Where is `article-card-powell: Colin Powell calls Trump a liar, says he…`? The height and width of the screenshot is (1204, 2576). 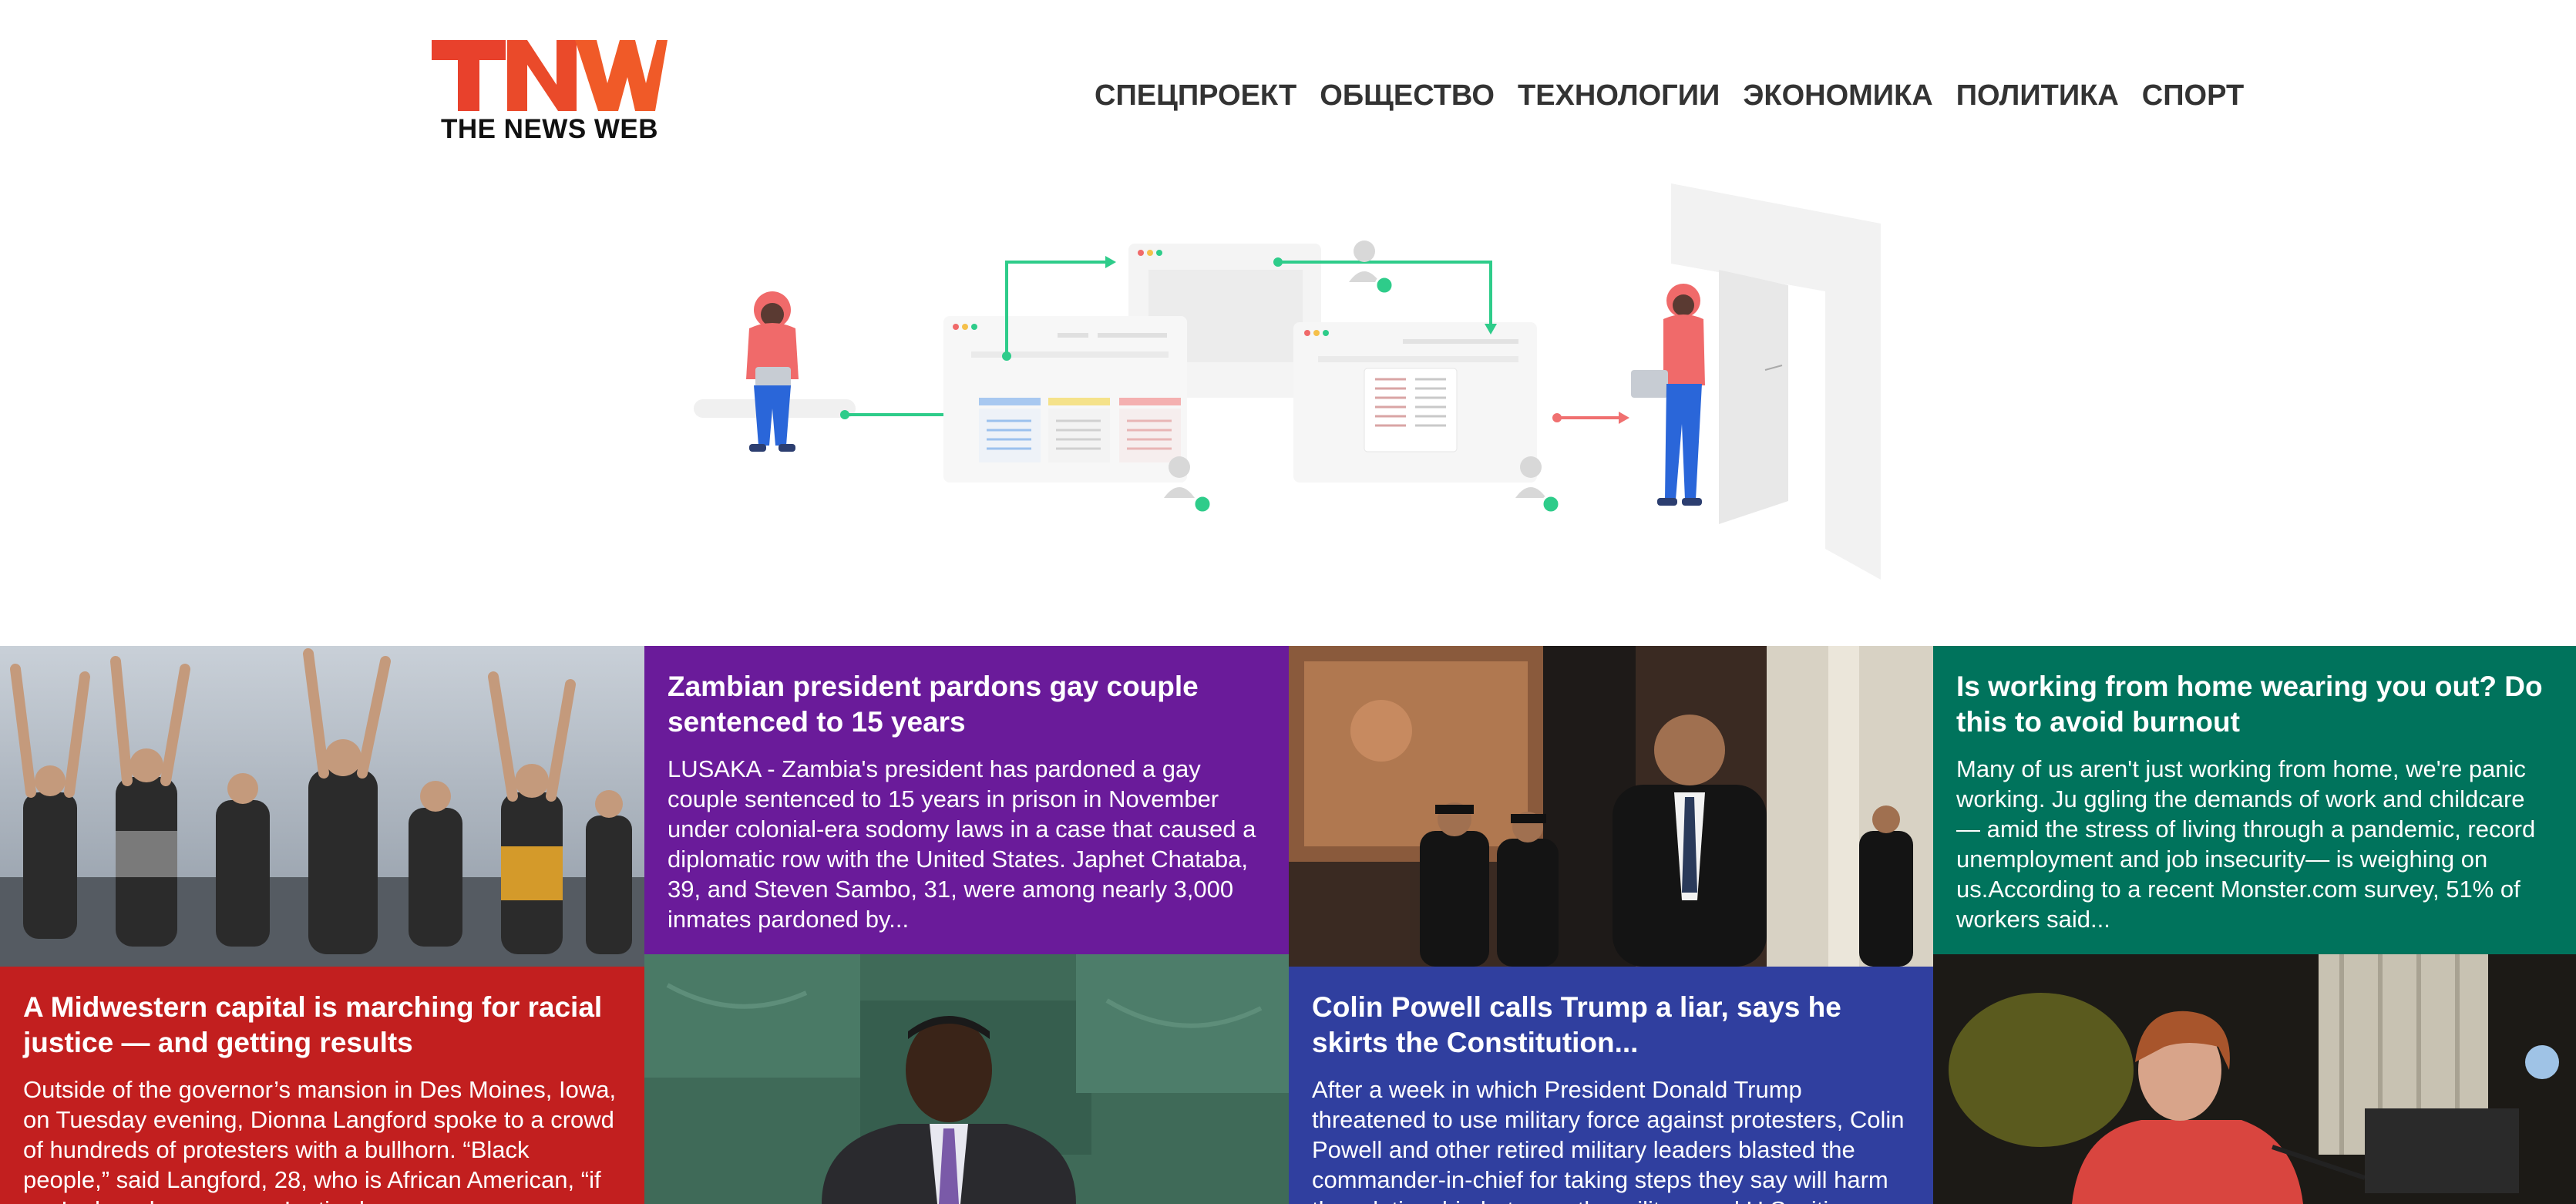 article-card-powell: Colin Powell calls Trump a liar, says he… is located at coordinates (1611, 1085).